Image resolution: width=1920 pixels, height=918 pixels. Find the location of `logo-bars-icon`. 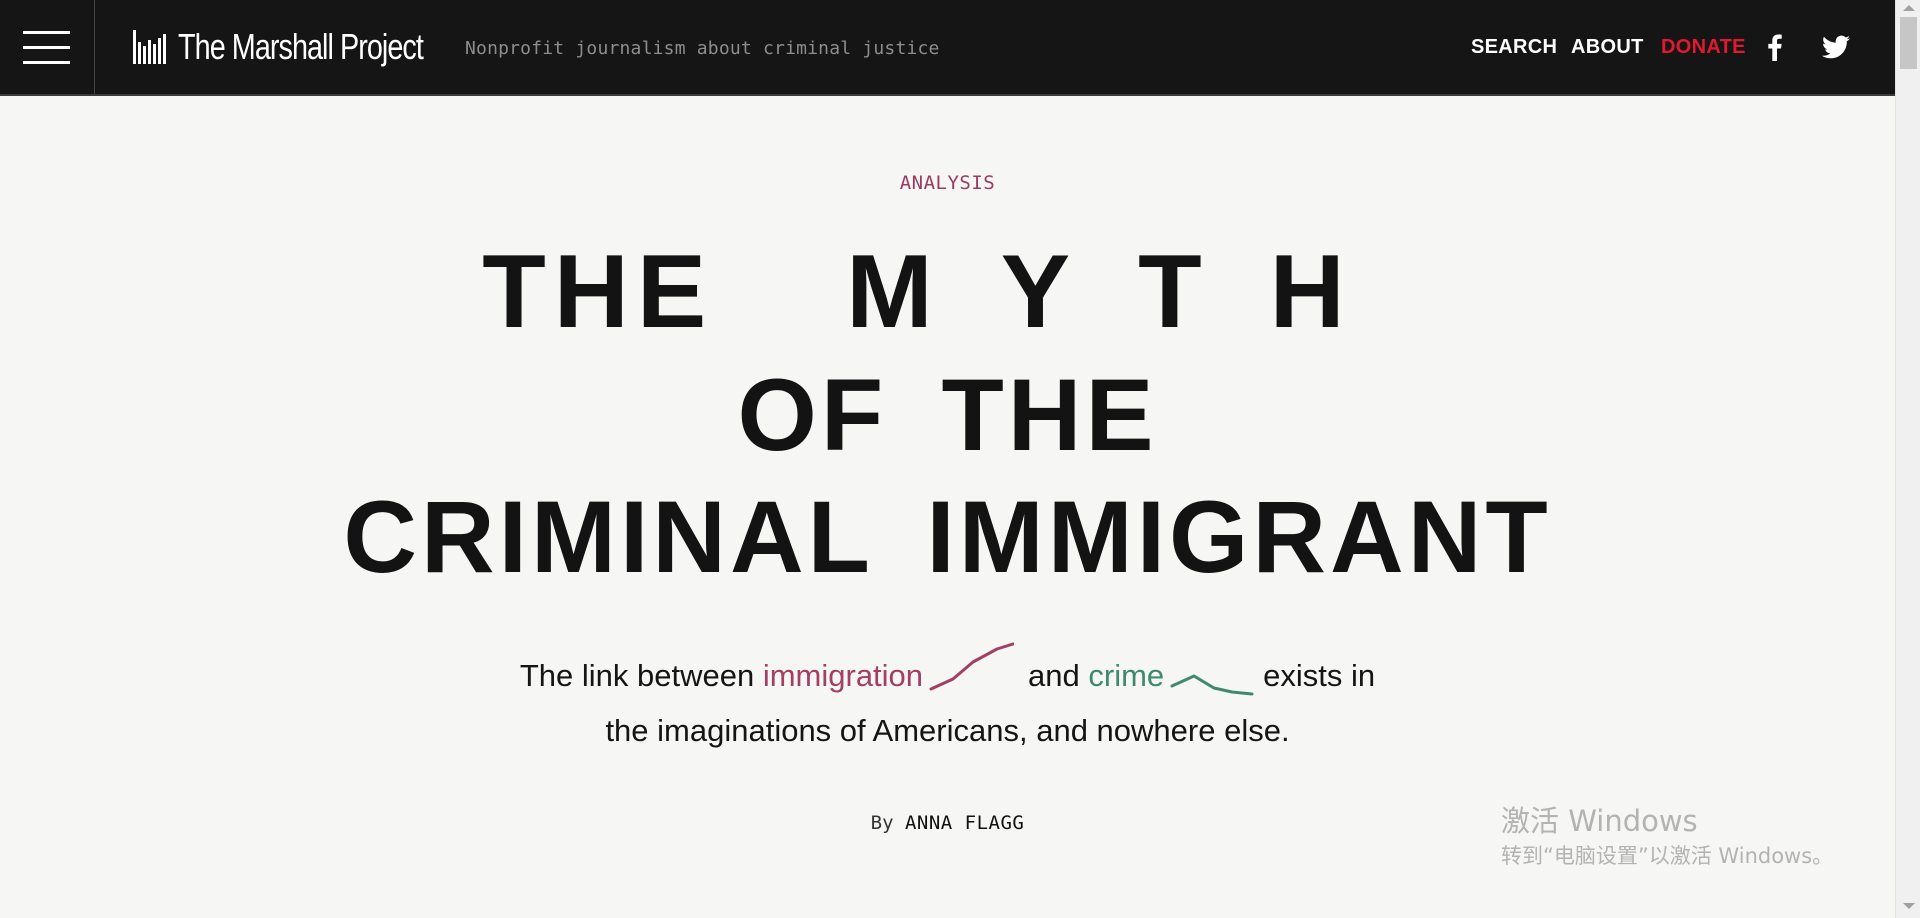

logo-bars-icon is located at coordinates (150, 47).